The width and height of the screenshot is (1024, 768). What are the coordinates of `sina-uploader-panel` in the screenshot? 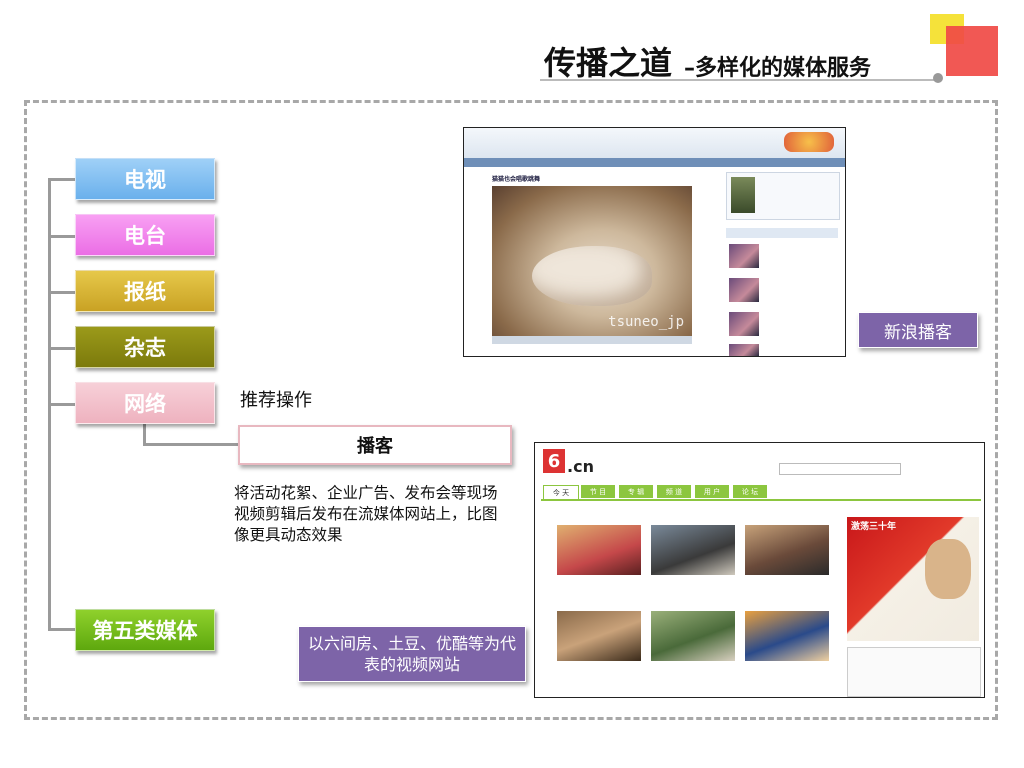 It's located at (783, 196).